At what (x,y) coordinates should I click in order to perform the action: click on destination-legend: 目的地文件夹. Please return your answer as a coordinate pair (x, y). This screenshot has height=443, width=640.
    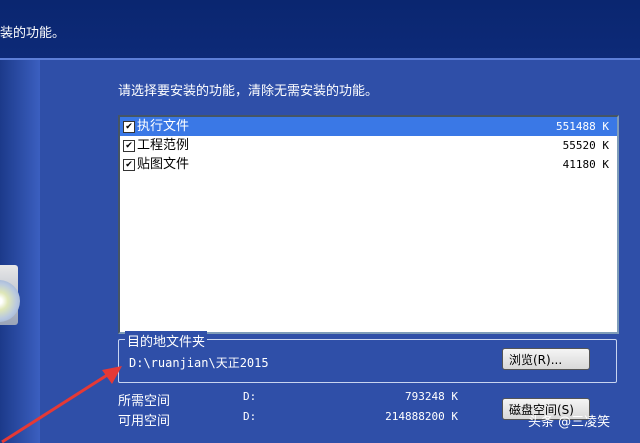
    Looking at the image, I should click on (166, 340).